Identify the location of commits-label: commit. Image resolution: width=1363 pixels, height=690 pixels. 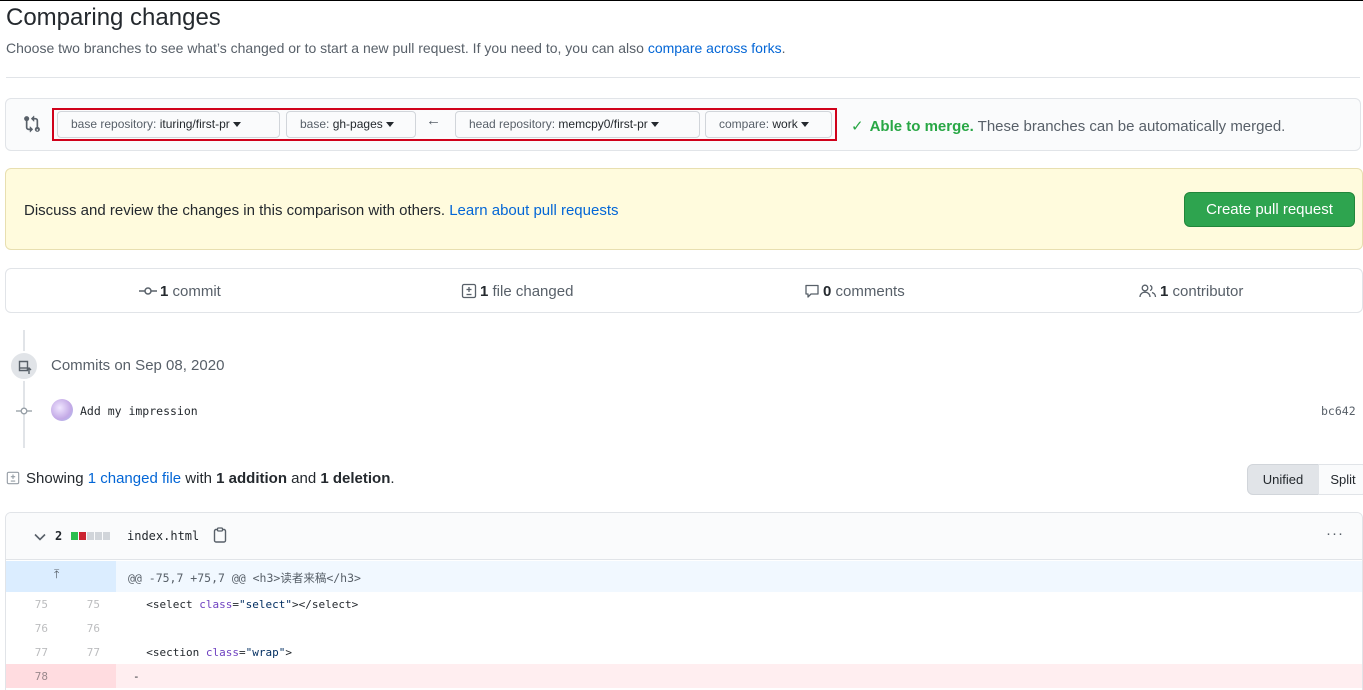
(196, 291).